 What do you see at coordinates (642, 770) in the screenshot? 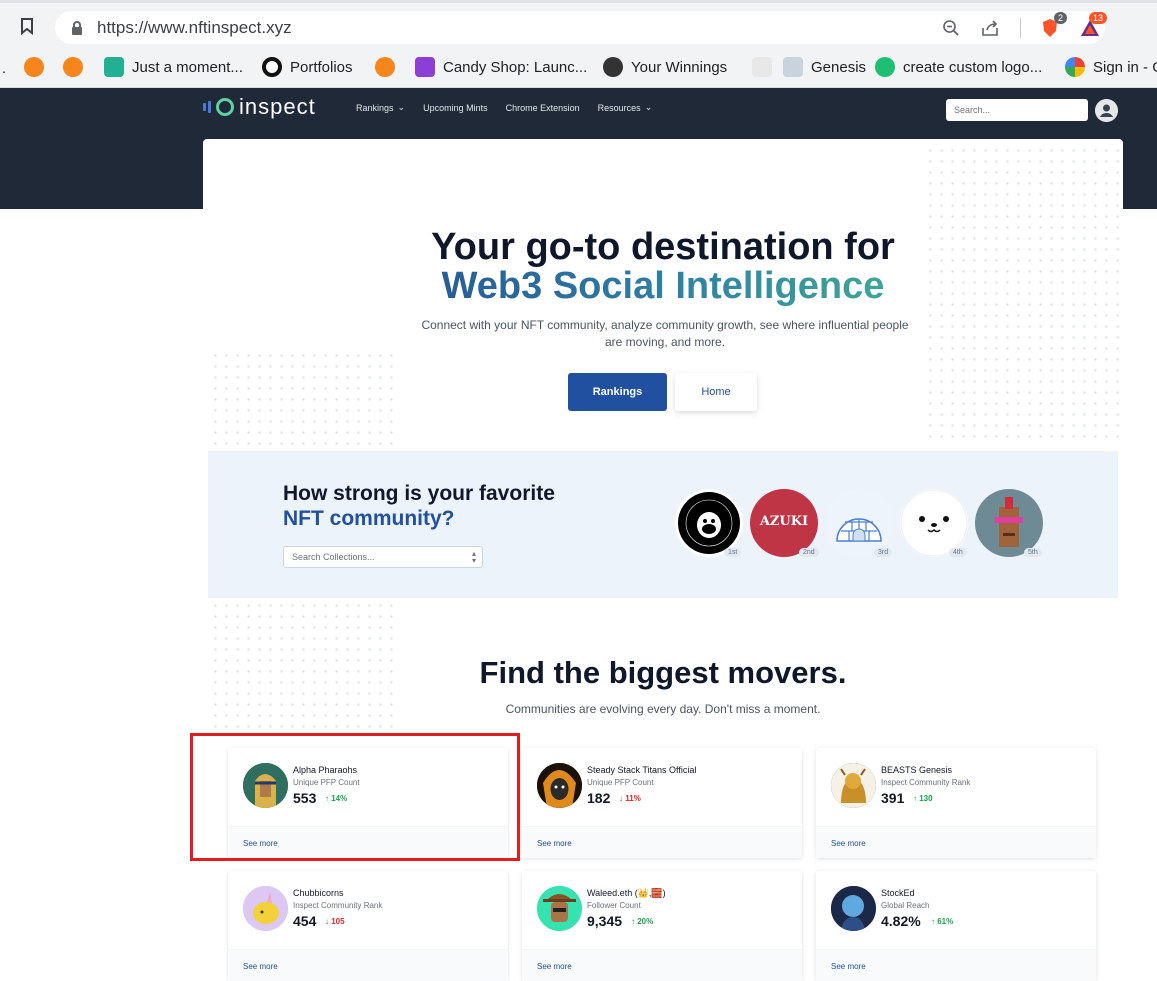
I see `mover-name: Steady Stack Titans Official` at bounding box center [642, 770].